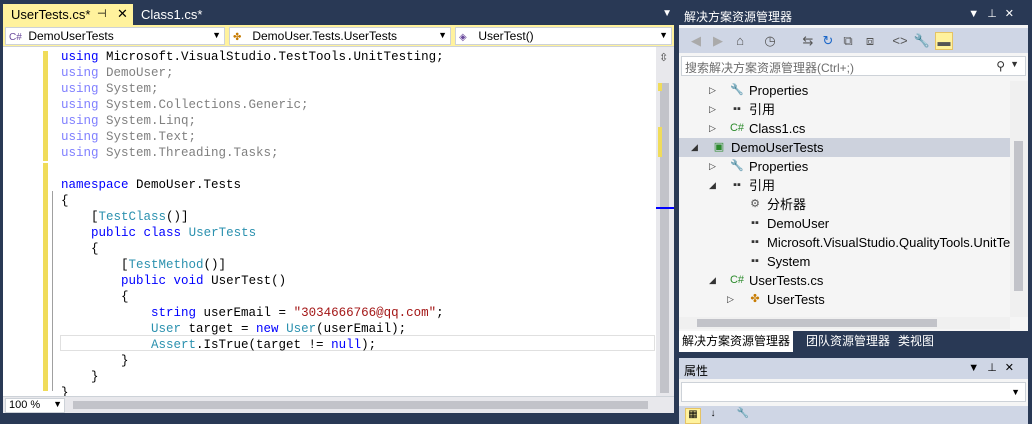  I want to click on tree-node: ▪▪ System, so click(844, 261).